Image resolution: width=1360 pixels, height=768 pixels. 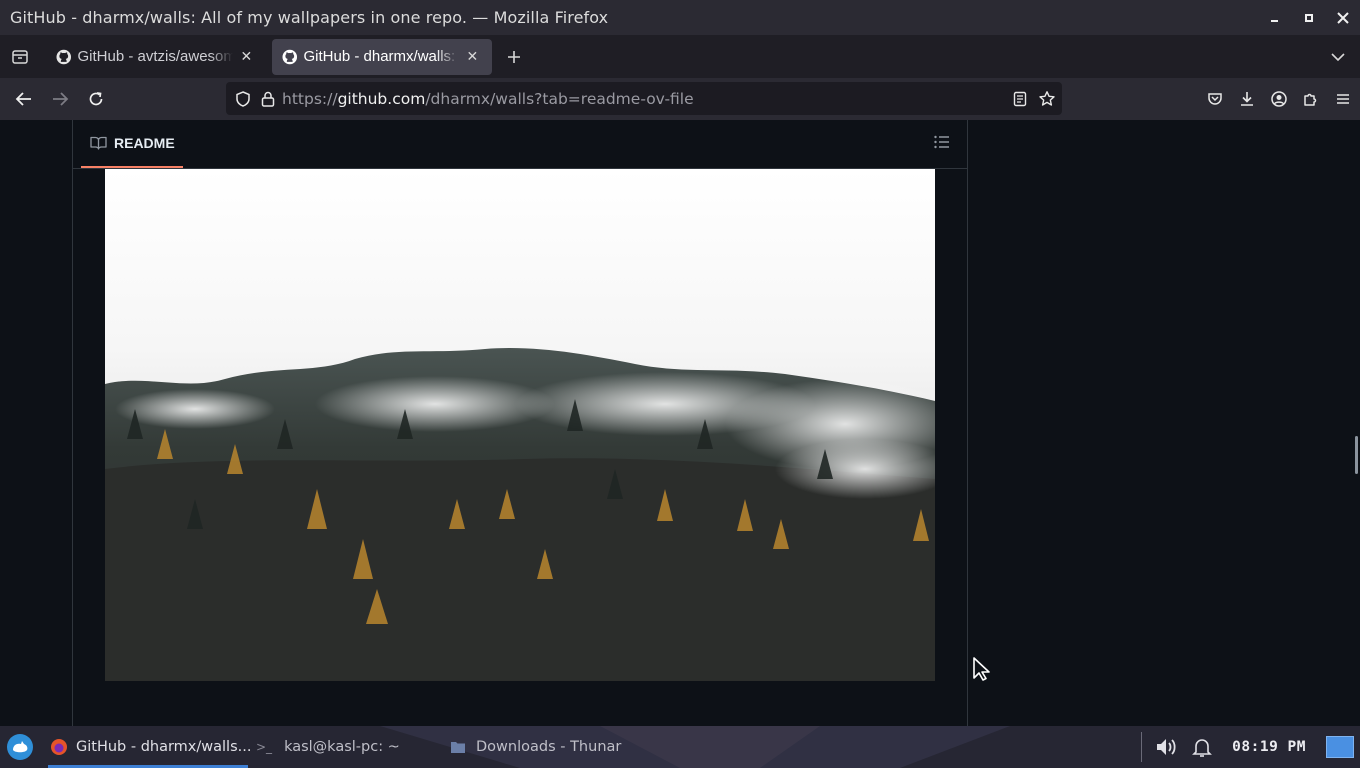 I want to click on firefox-icon, so click(x=59, y=747).